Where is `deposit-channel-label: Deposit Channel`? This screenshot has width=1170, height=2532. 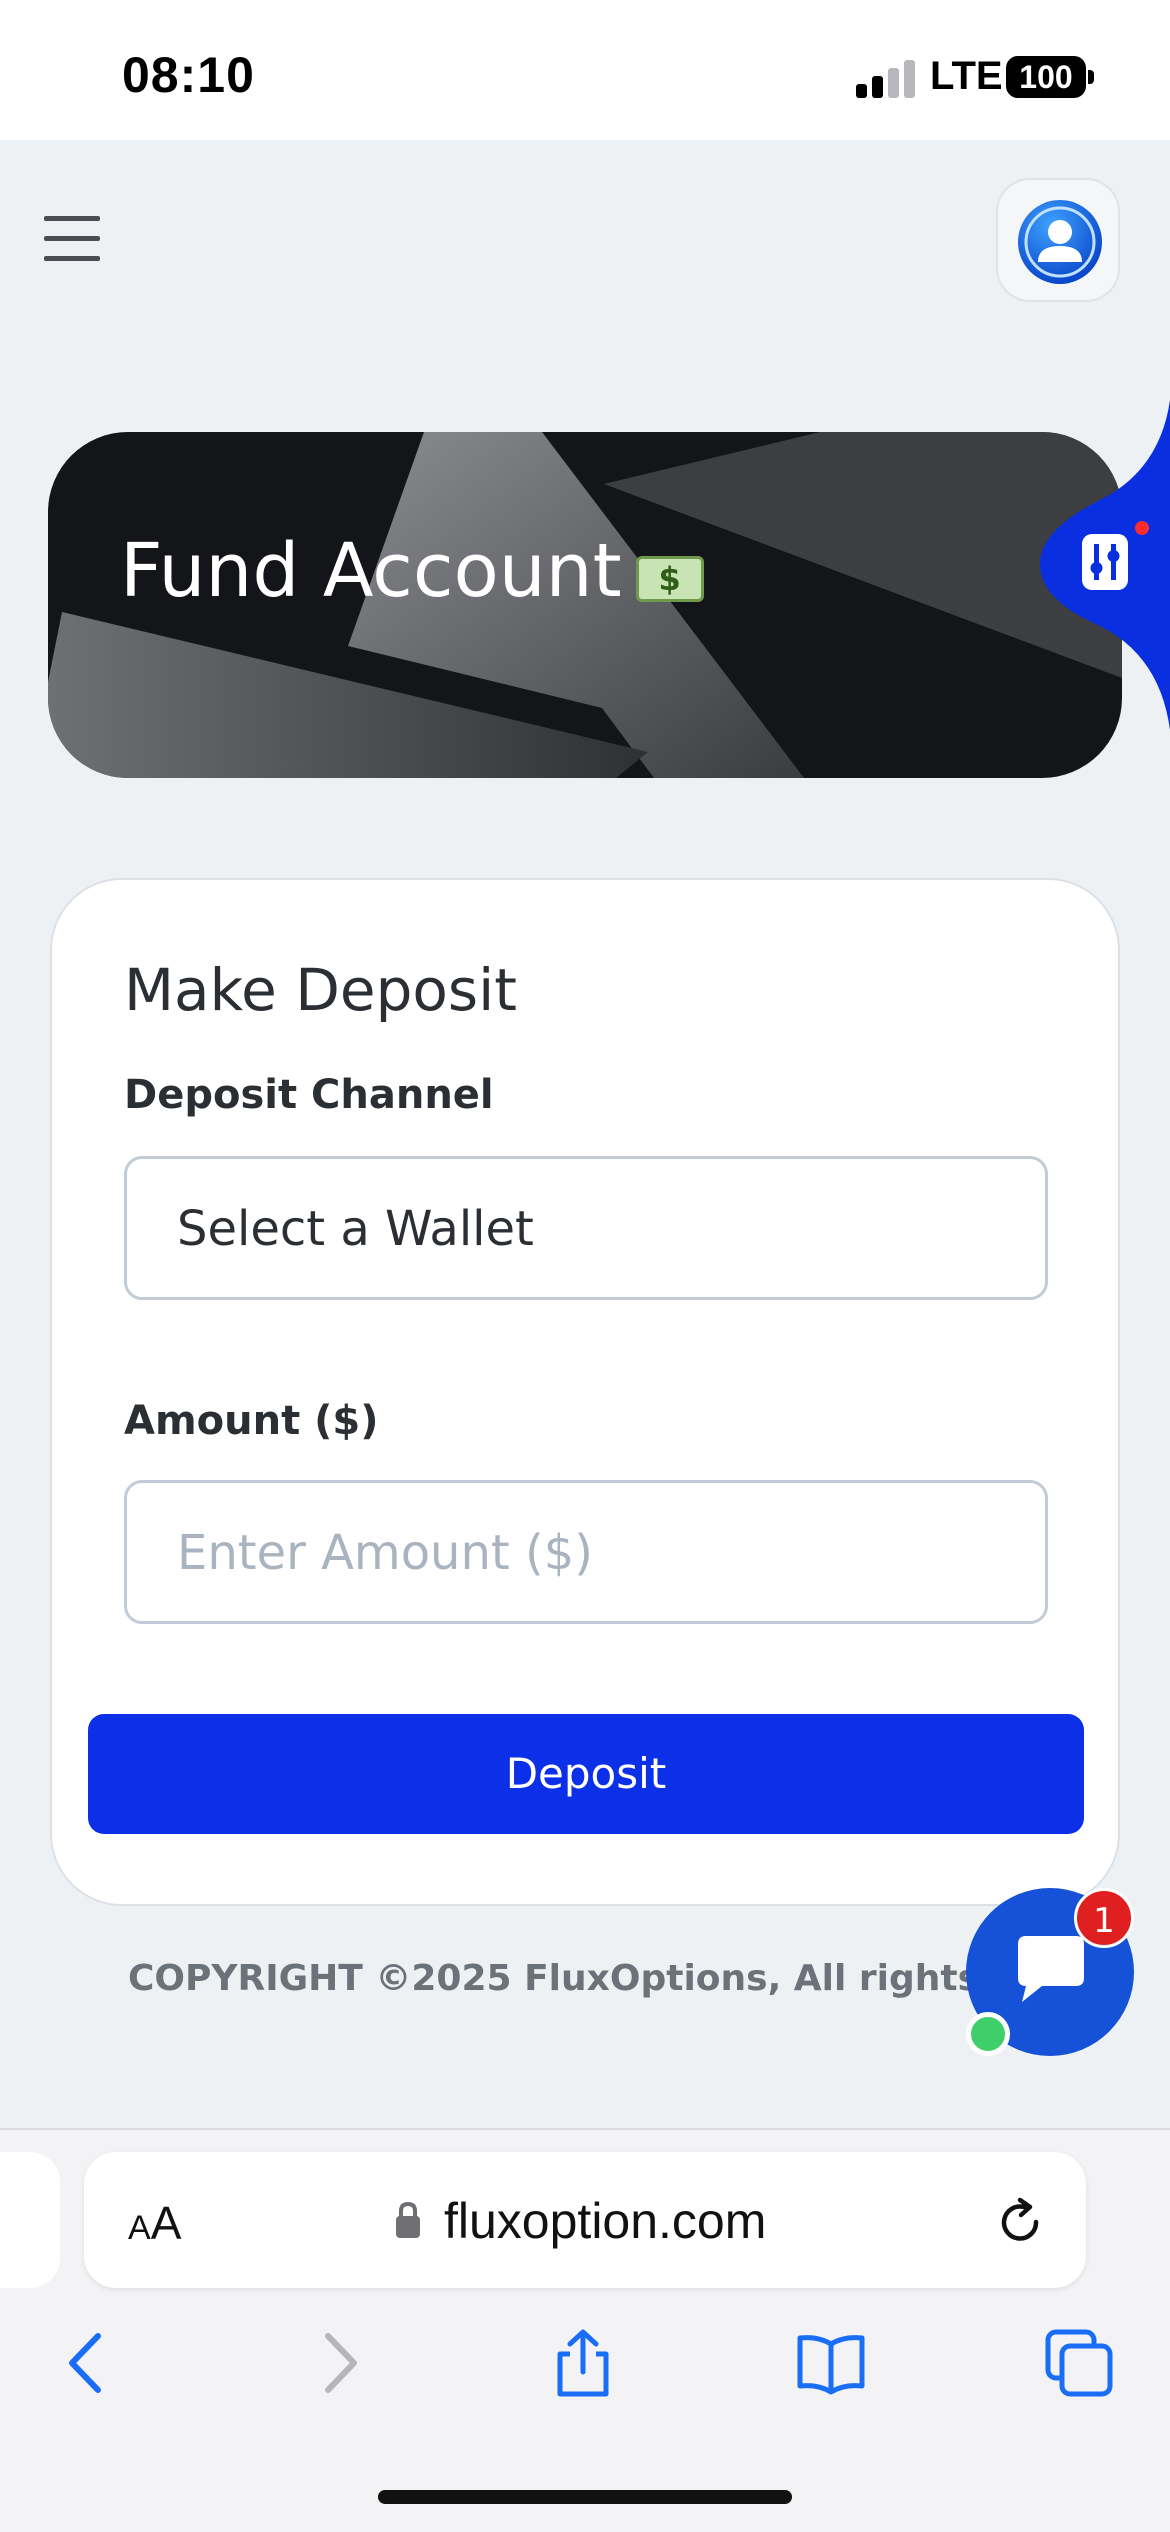 deposit-channel-label: Deposit Channel is located at coordinates (309, 1095).